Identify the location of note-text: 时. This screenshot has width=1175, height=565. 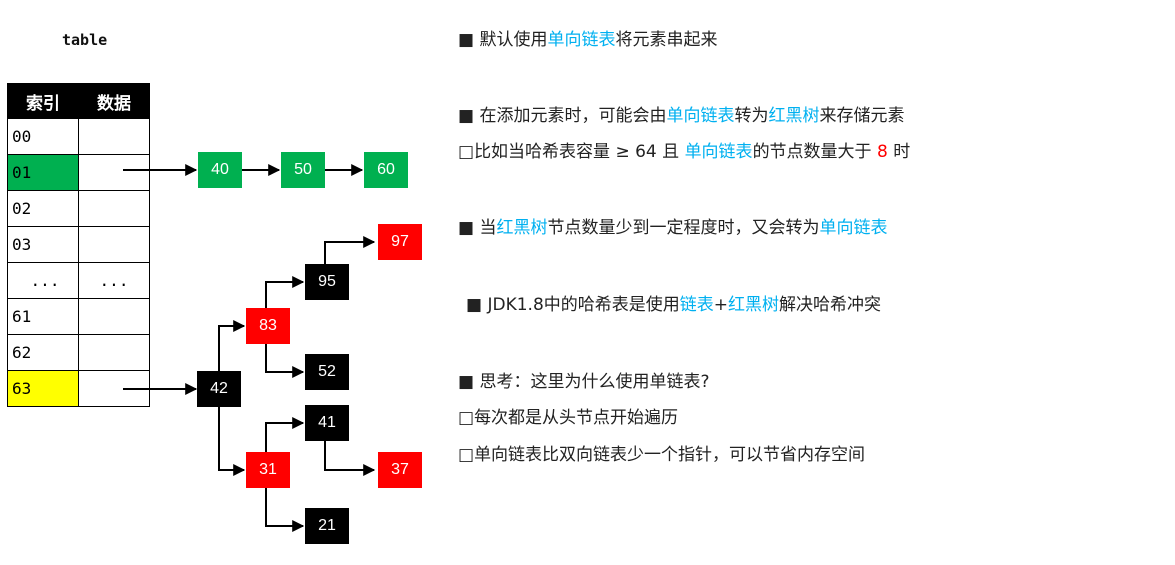
(899, 152).